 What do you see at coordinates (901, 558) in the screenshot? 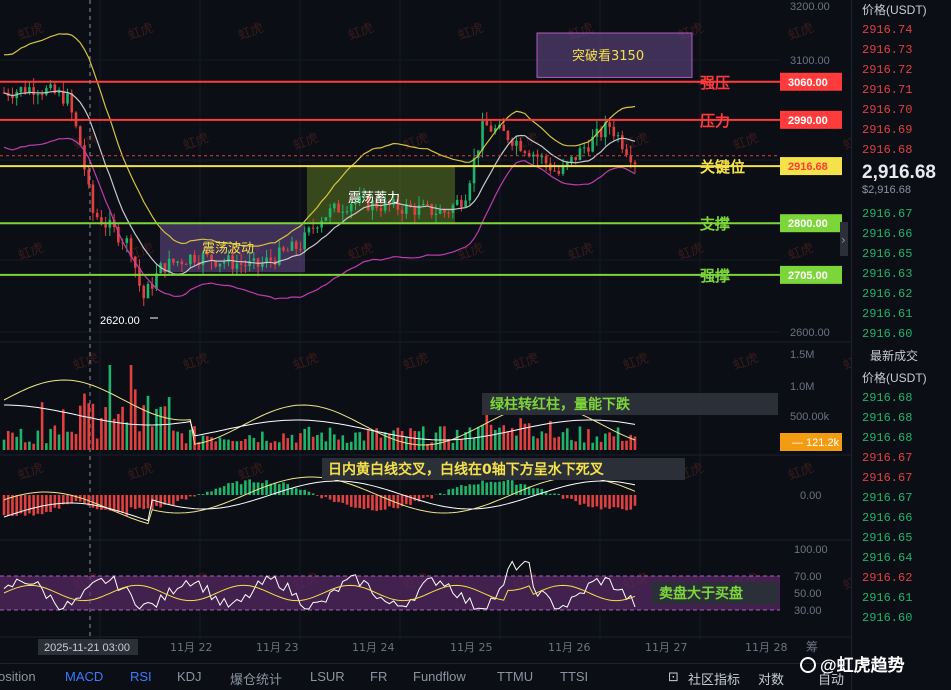
I see `trade-row: 2916.64` at bounding box center [901, 558].